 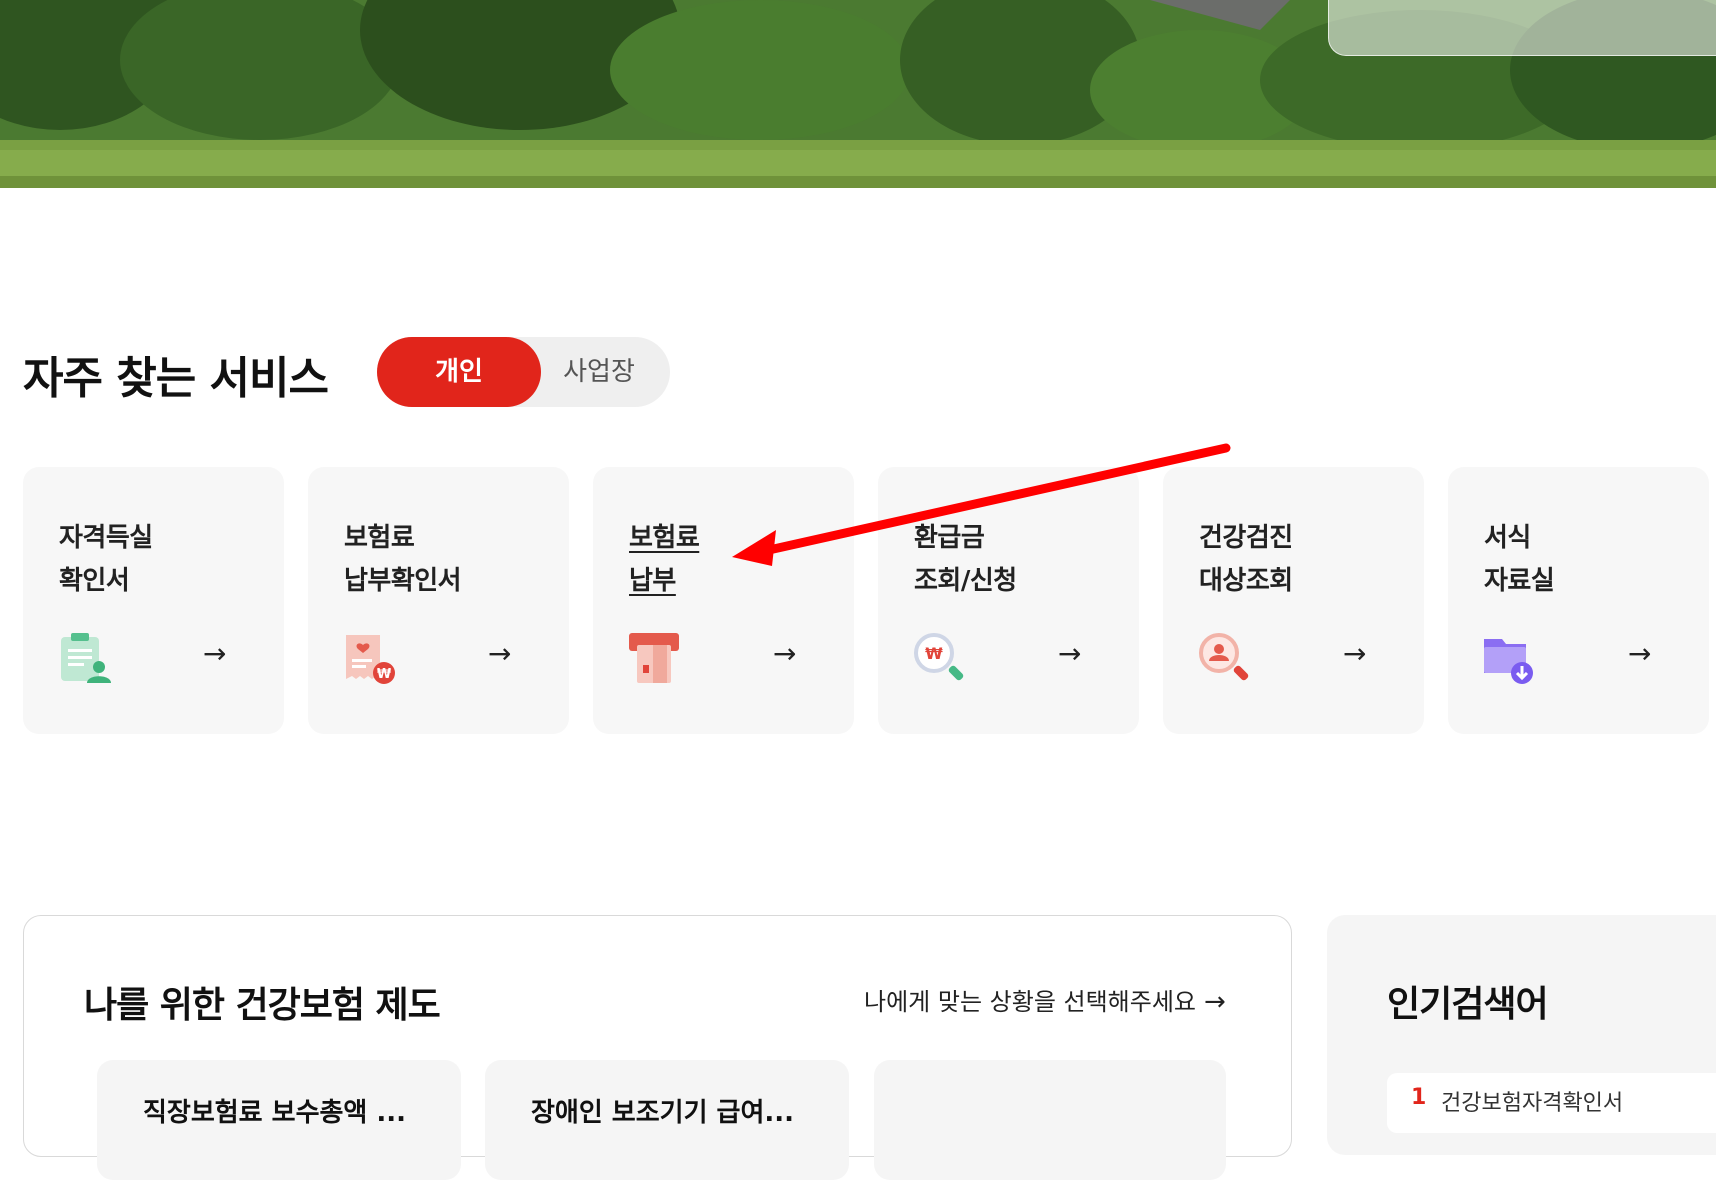 I want to click on tab-personal: 개인, so click(x=459, y=372).